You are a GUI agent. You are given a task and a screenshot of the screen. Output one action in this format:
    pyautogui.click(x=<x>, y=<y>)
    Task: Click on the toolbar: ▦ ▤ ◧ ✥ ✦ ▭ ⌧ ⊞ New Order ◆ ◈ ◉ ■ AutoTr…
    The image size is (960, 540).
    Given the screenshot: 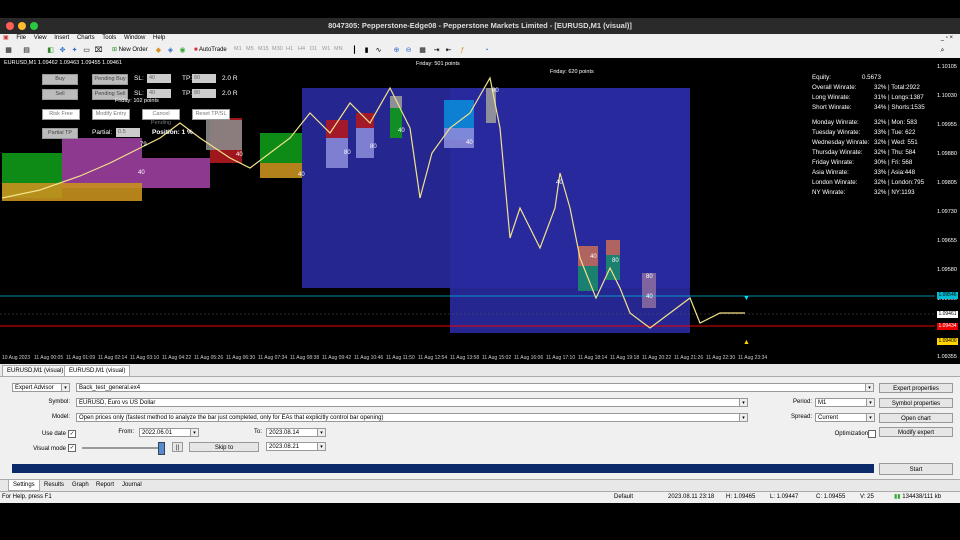 What is the action you would take?
    pyautogui.click(x=480, y=51)
    